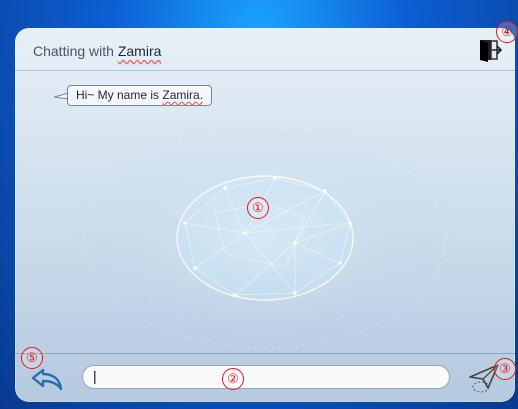 Image resolution: width=518 pixels, height=409 pixels. I want to click on marker-4: ④, so click(507, 32).